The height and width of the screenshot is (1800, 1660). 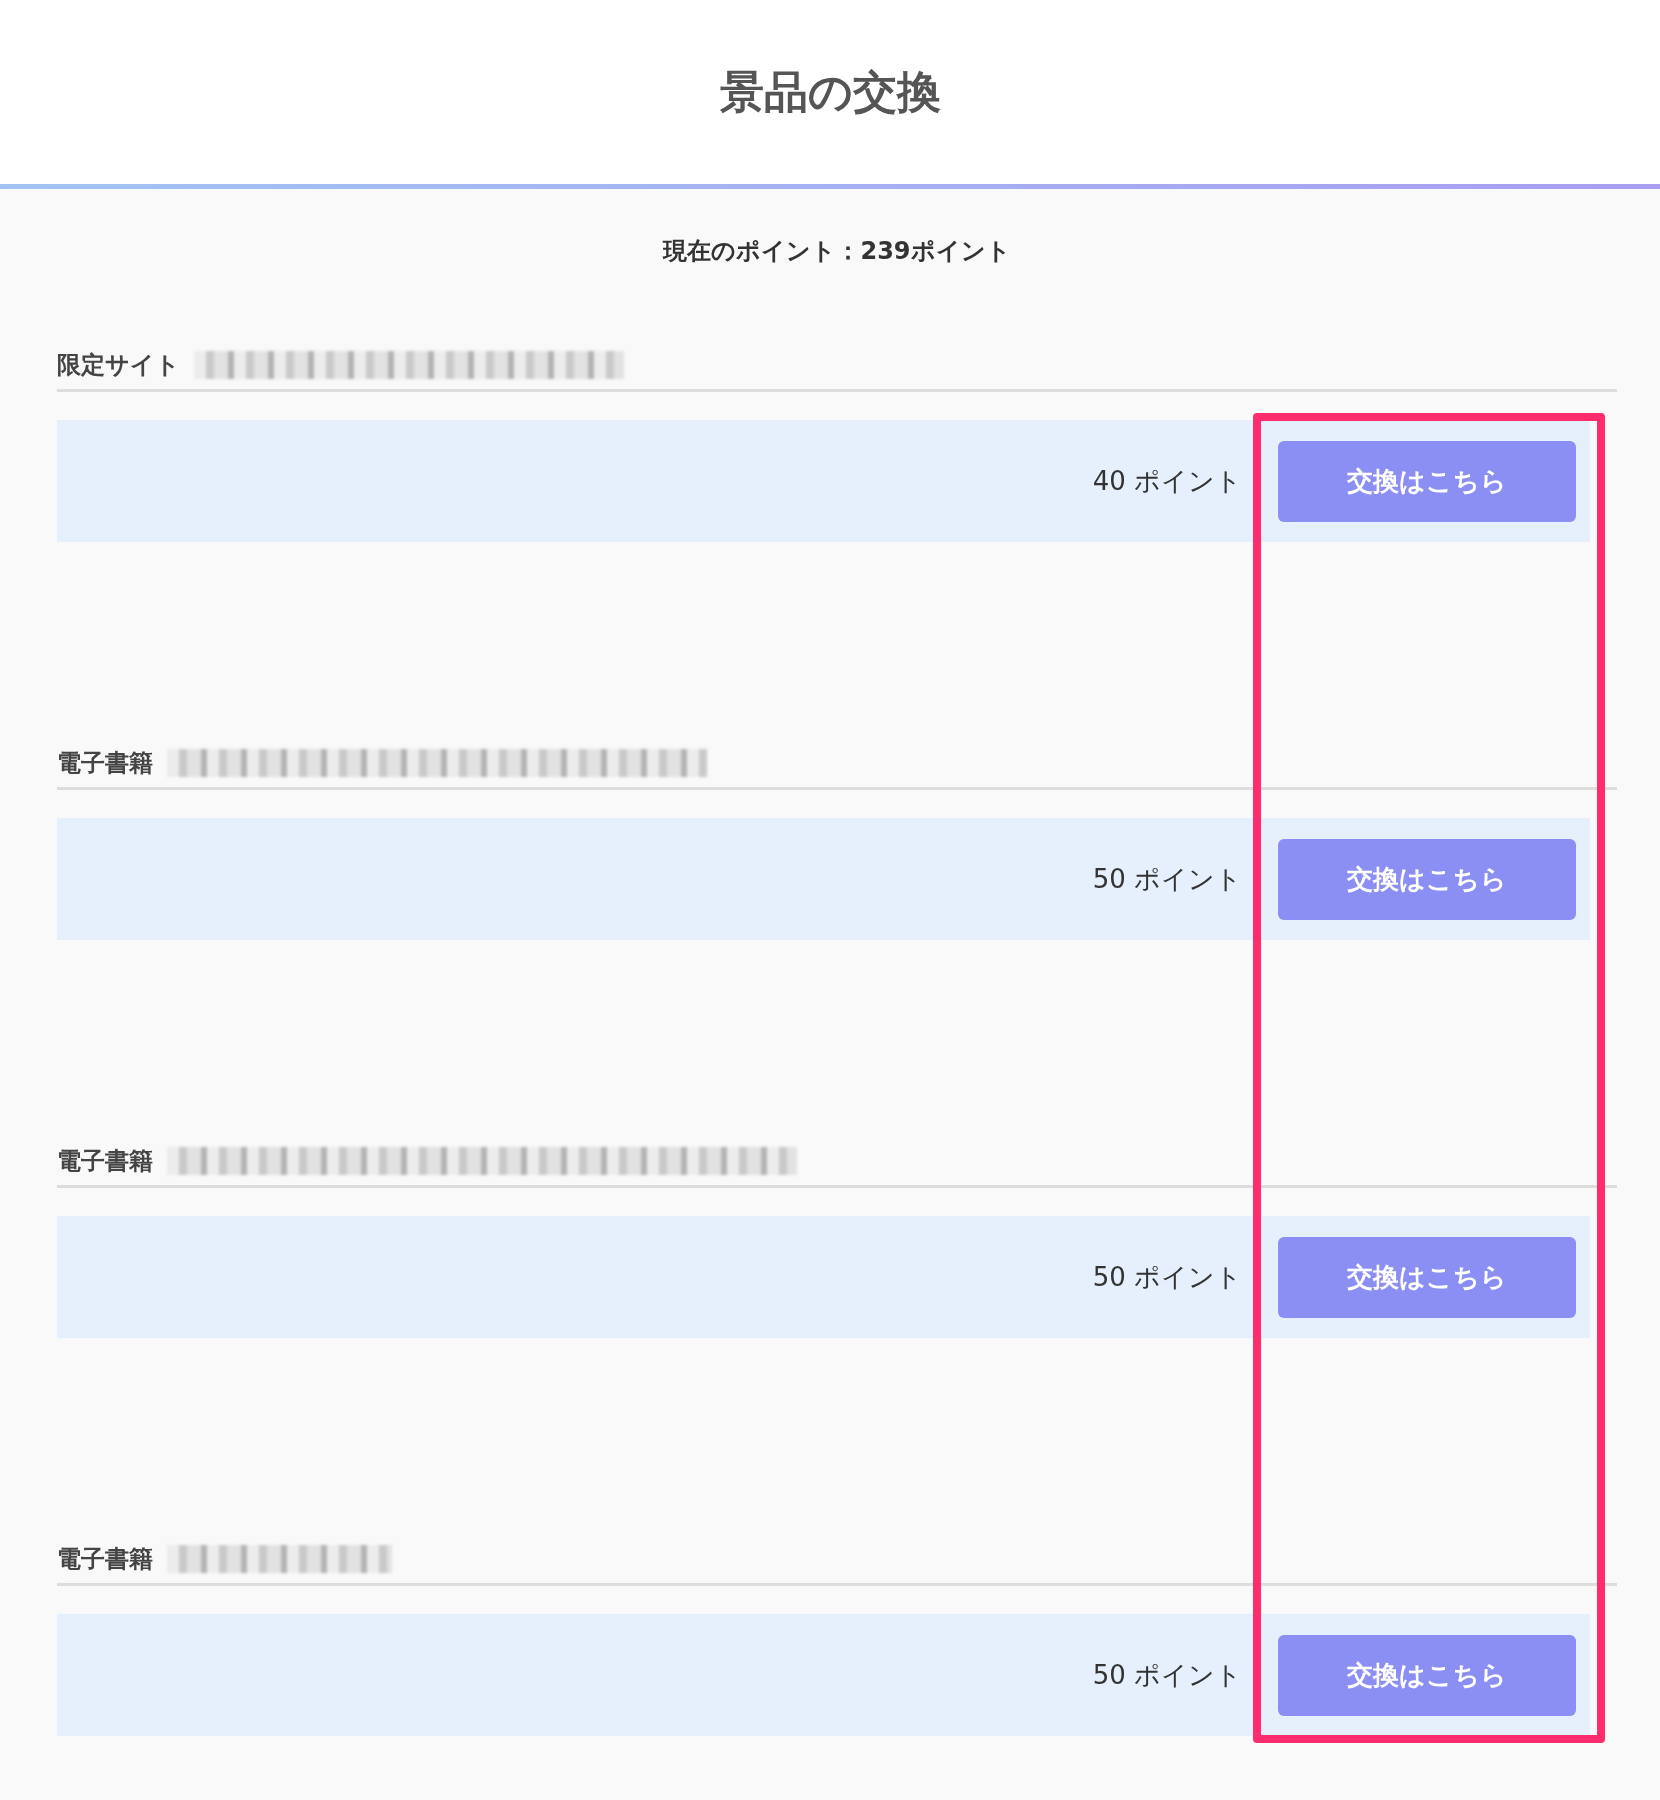 What do you see at coordinates (830, 91) in the screenshot?
I see `page-title: 景品の交換` at bounding box center [830, 91].